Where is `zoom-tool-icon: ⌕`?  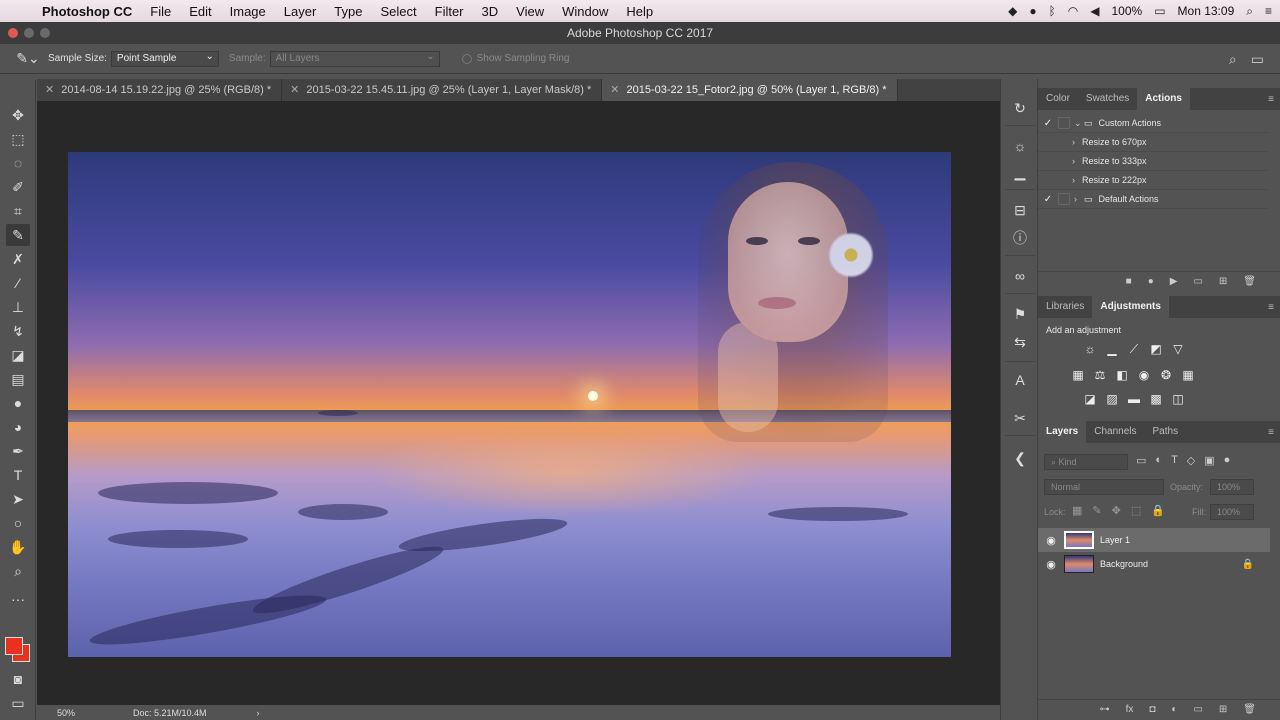
zoom-tool-icon: ⌕ is located at coordinates (18, 571).